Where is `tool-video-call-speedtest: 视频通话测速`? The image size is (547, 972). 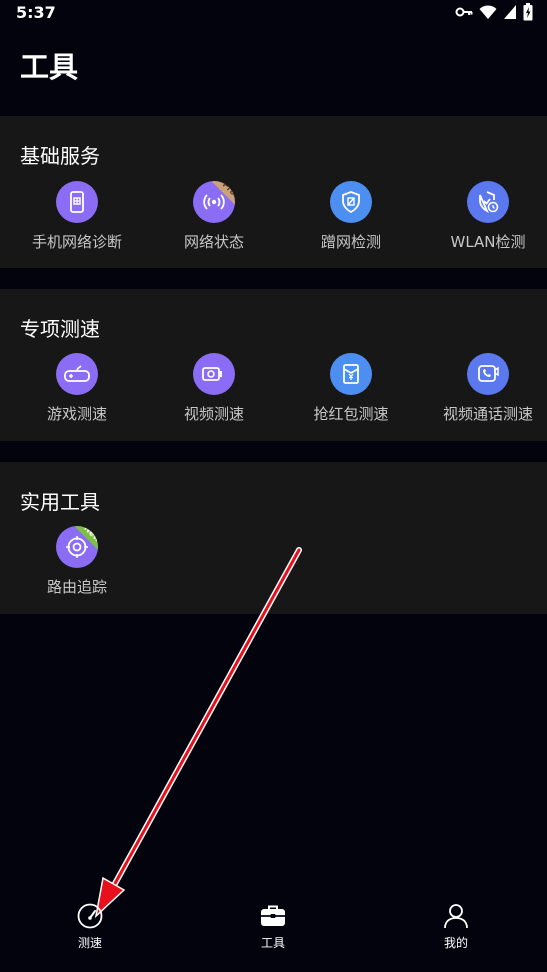 tool-video-call-speedtest: 视频通话测速 is located at coordinates (483, 388).